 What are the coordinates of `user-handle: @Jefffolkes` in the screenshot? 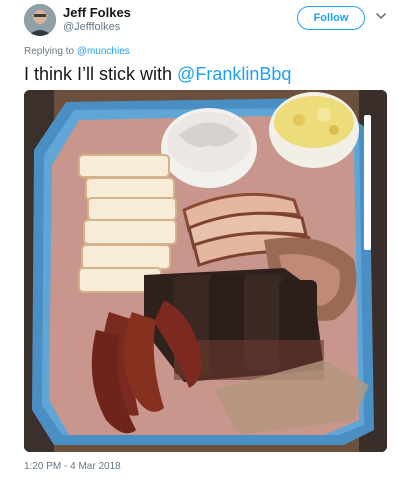 It's located at (91, 27).